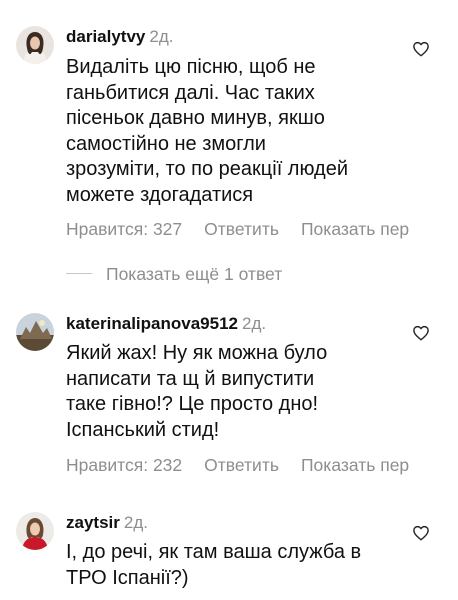 This screenshot has height=600, width=458. I want to click on comment-line: самостійно не змогли, so click(166, 143).